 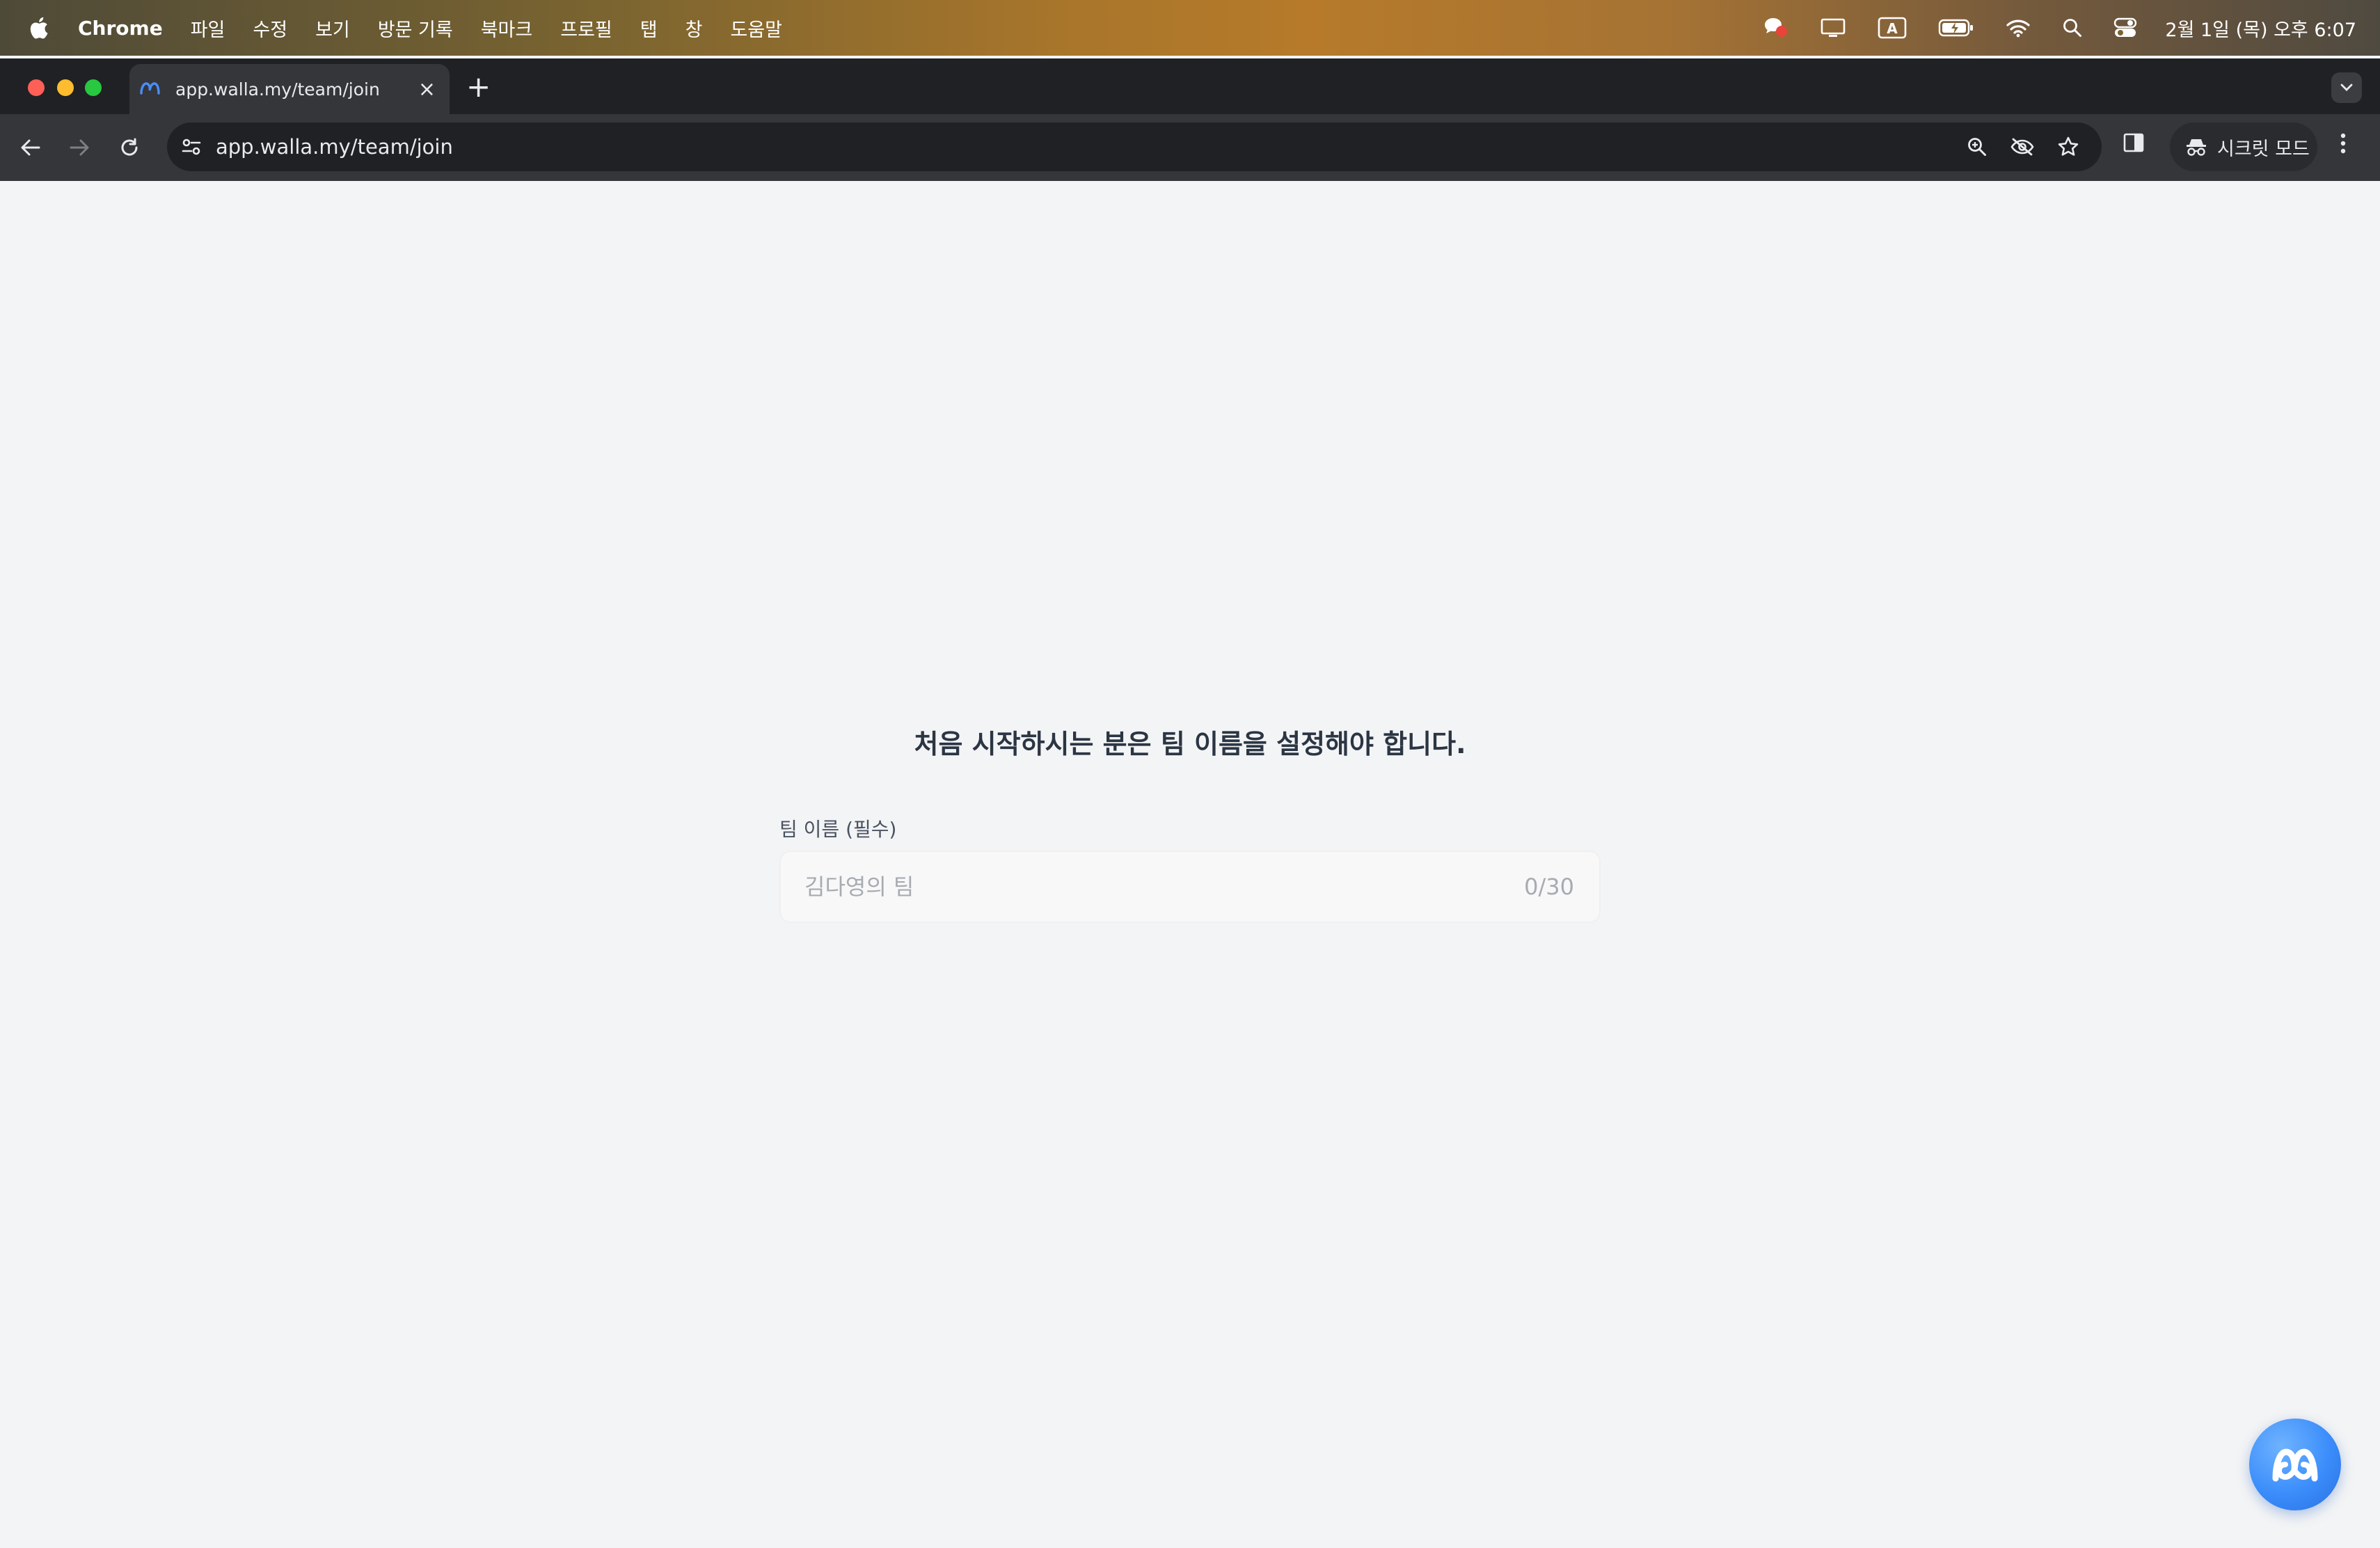 I want to click on walla-favicon-icon, so click(x=149, y=89).